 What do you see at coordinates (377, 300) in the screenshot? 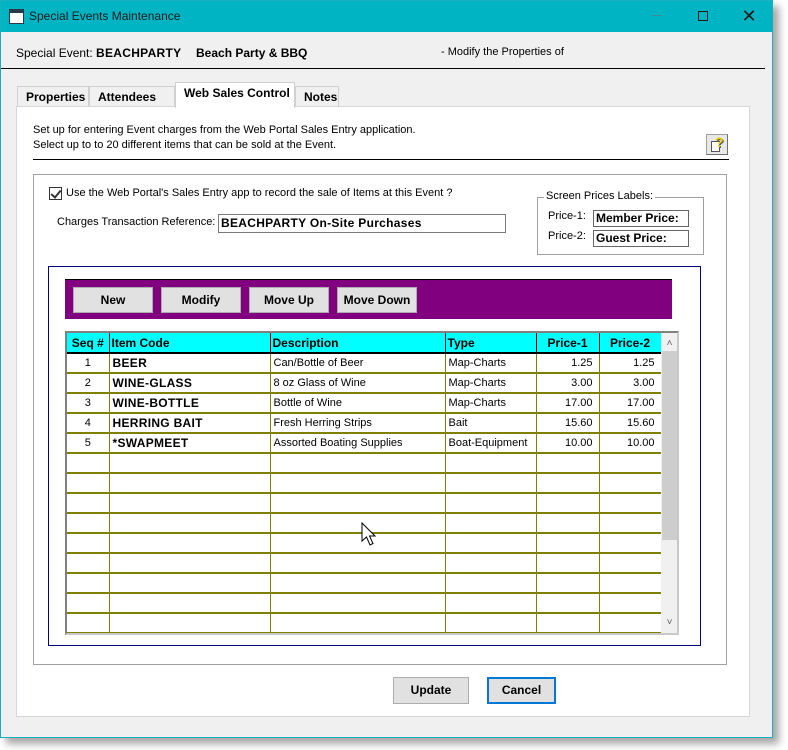
I see `move-down-button: Move Down` at bounding box center [377, 300].